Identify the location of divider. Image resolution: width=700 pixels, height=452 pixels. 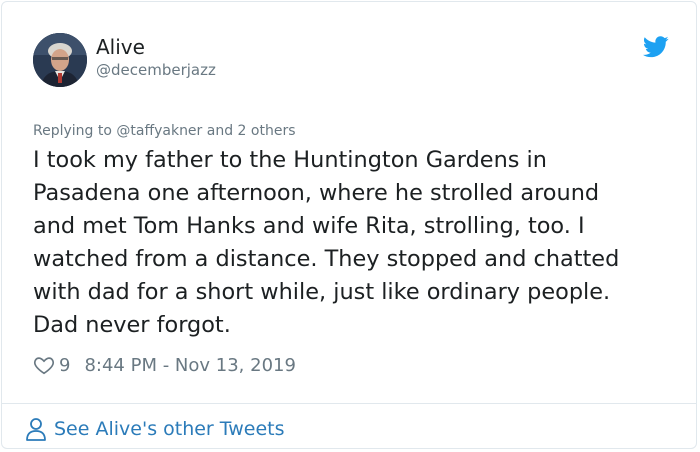
(349, 403).